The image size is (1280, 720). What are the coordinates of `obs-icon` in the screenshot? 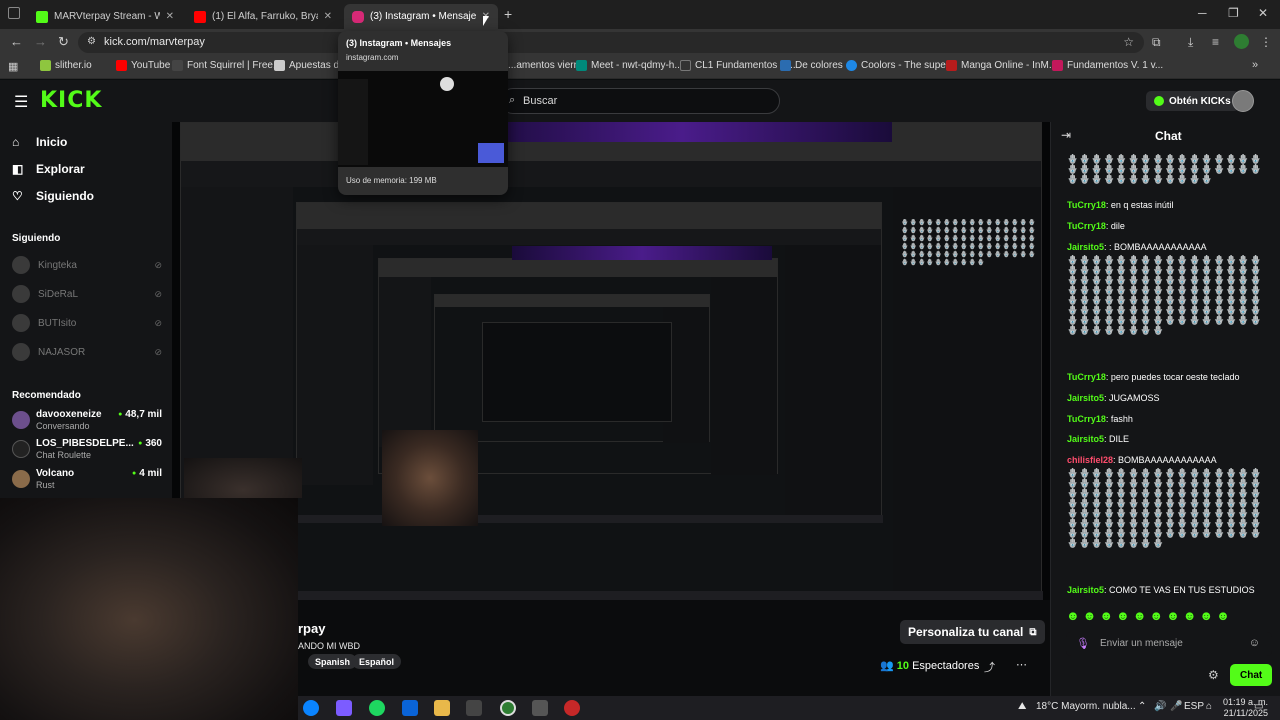 It's located at (572, 708).